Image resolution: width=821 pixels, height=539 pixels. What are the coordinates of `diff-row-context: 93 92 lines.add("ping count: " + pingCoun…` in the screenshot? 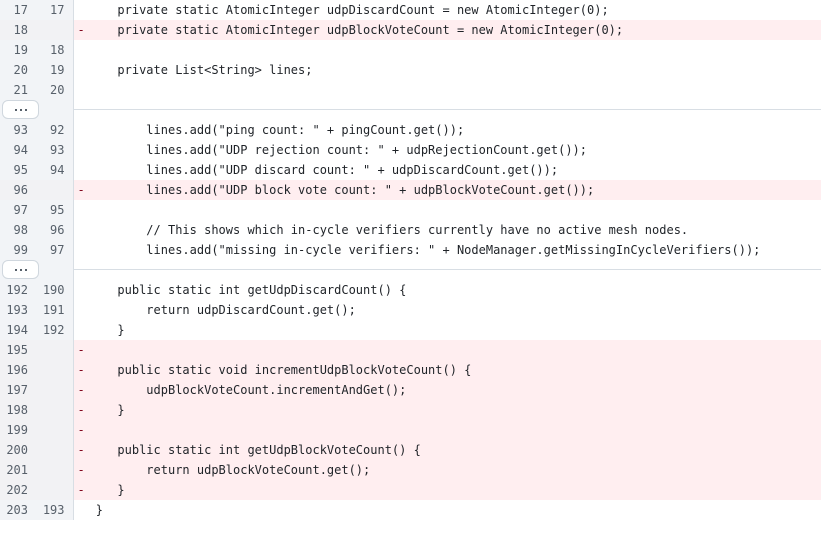 It's located at (410, 130).